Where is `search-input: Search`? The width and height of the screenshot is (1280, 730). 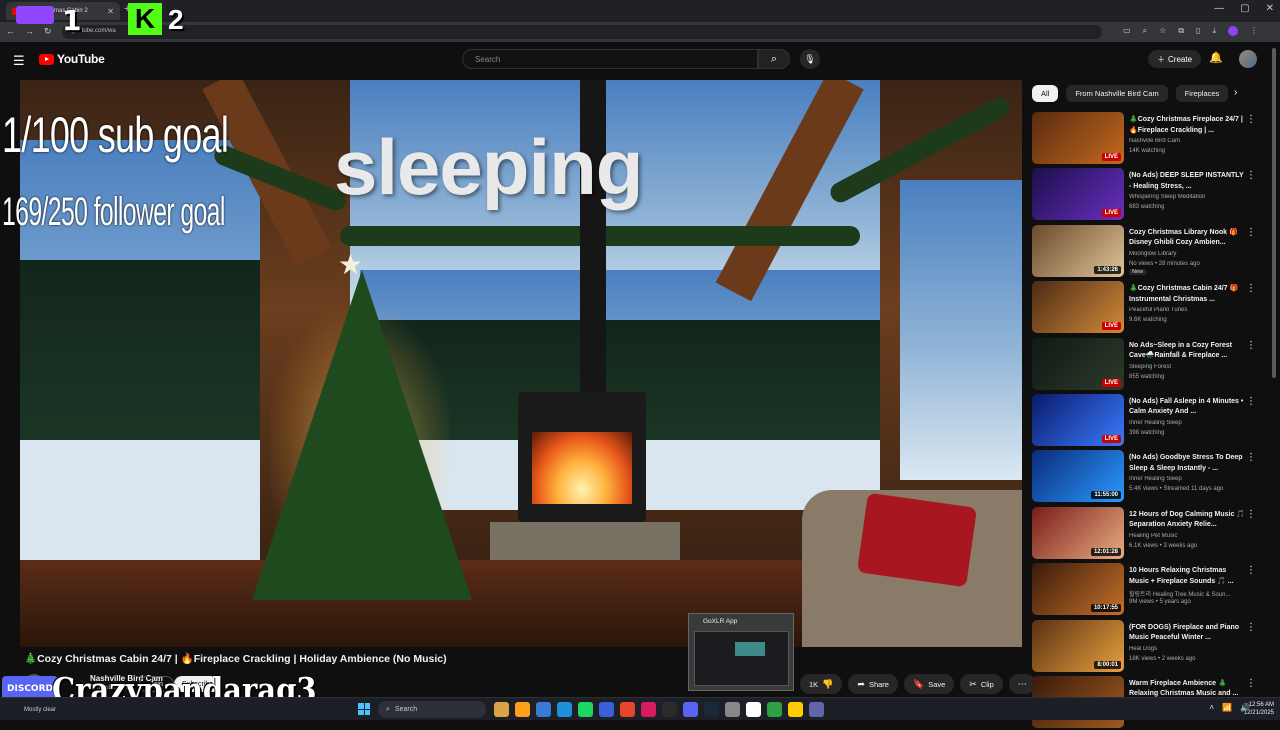
search-input: Search is located at coordinates (610, 59).